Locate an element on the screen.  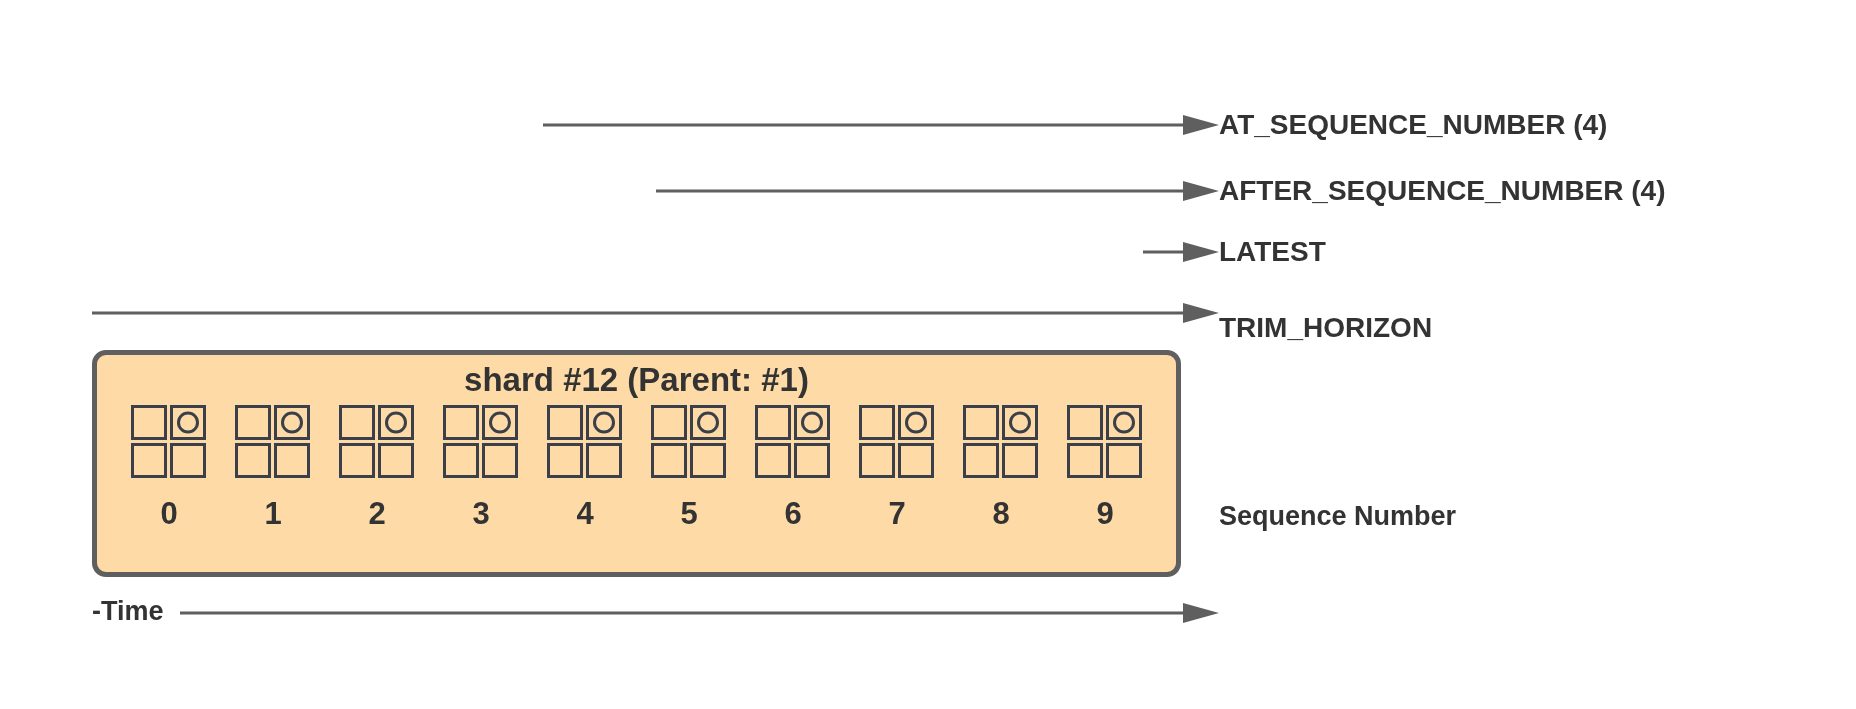
sequence-number: 9 is located at coordinates (1105, 514).